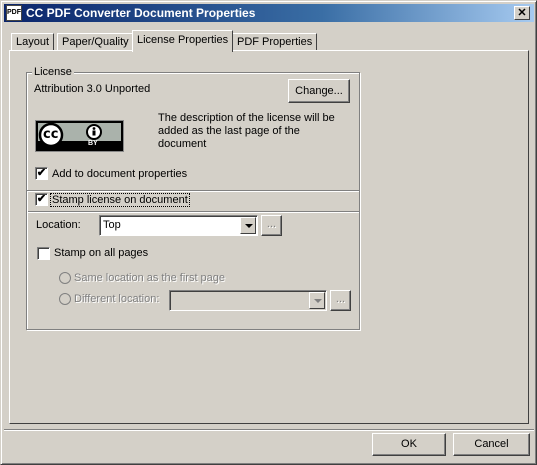 This screenshot has height=465, width=537. What do you see at coordinates (275, 42) in the screenshot?
I see `tab-pdf-properties: PDF Properties` at bounding box center [275, 42].